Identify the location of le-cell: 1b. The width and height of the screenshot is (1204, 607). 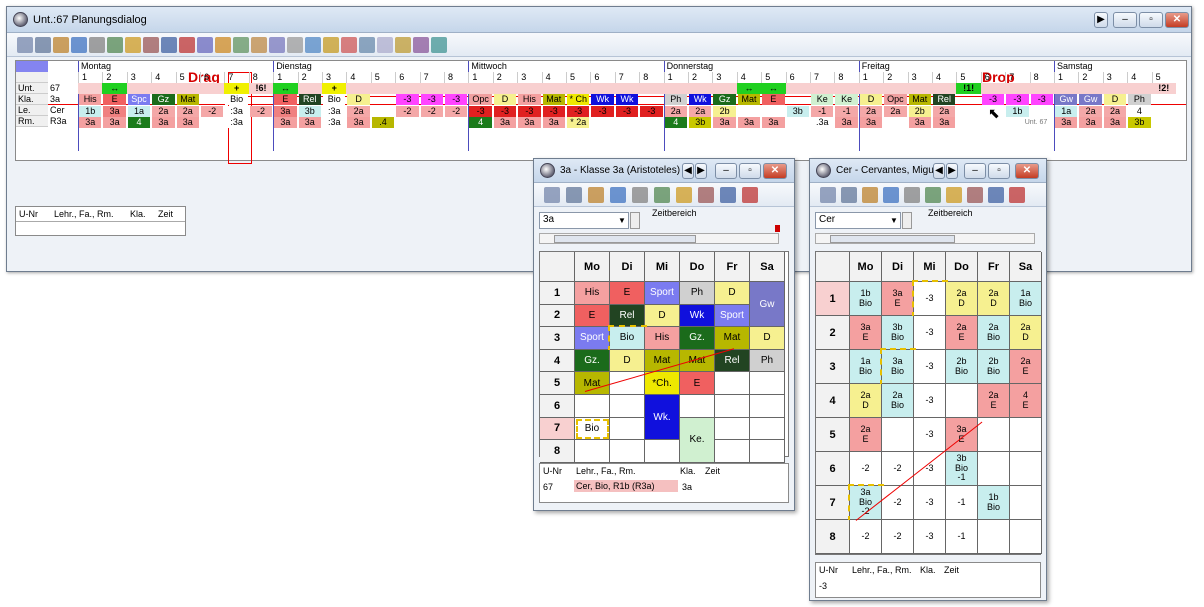
(1017, 111).